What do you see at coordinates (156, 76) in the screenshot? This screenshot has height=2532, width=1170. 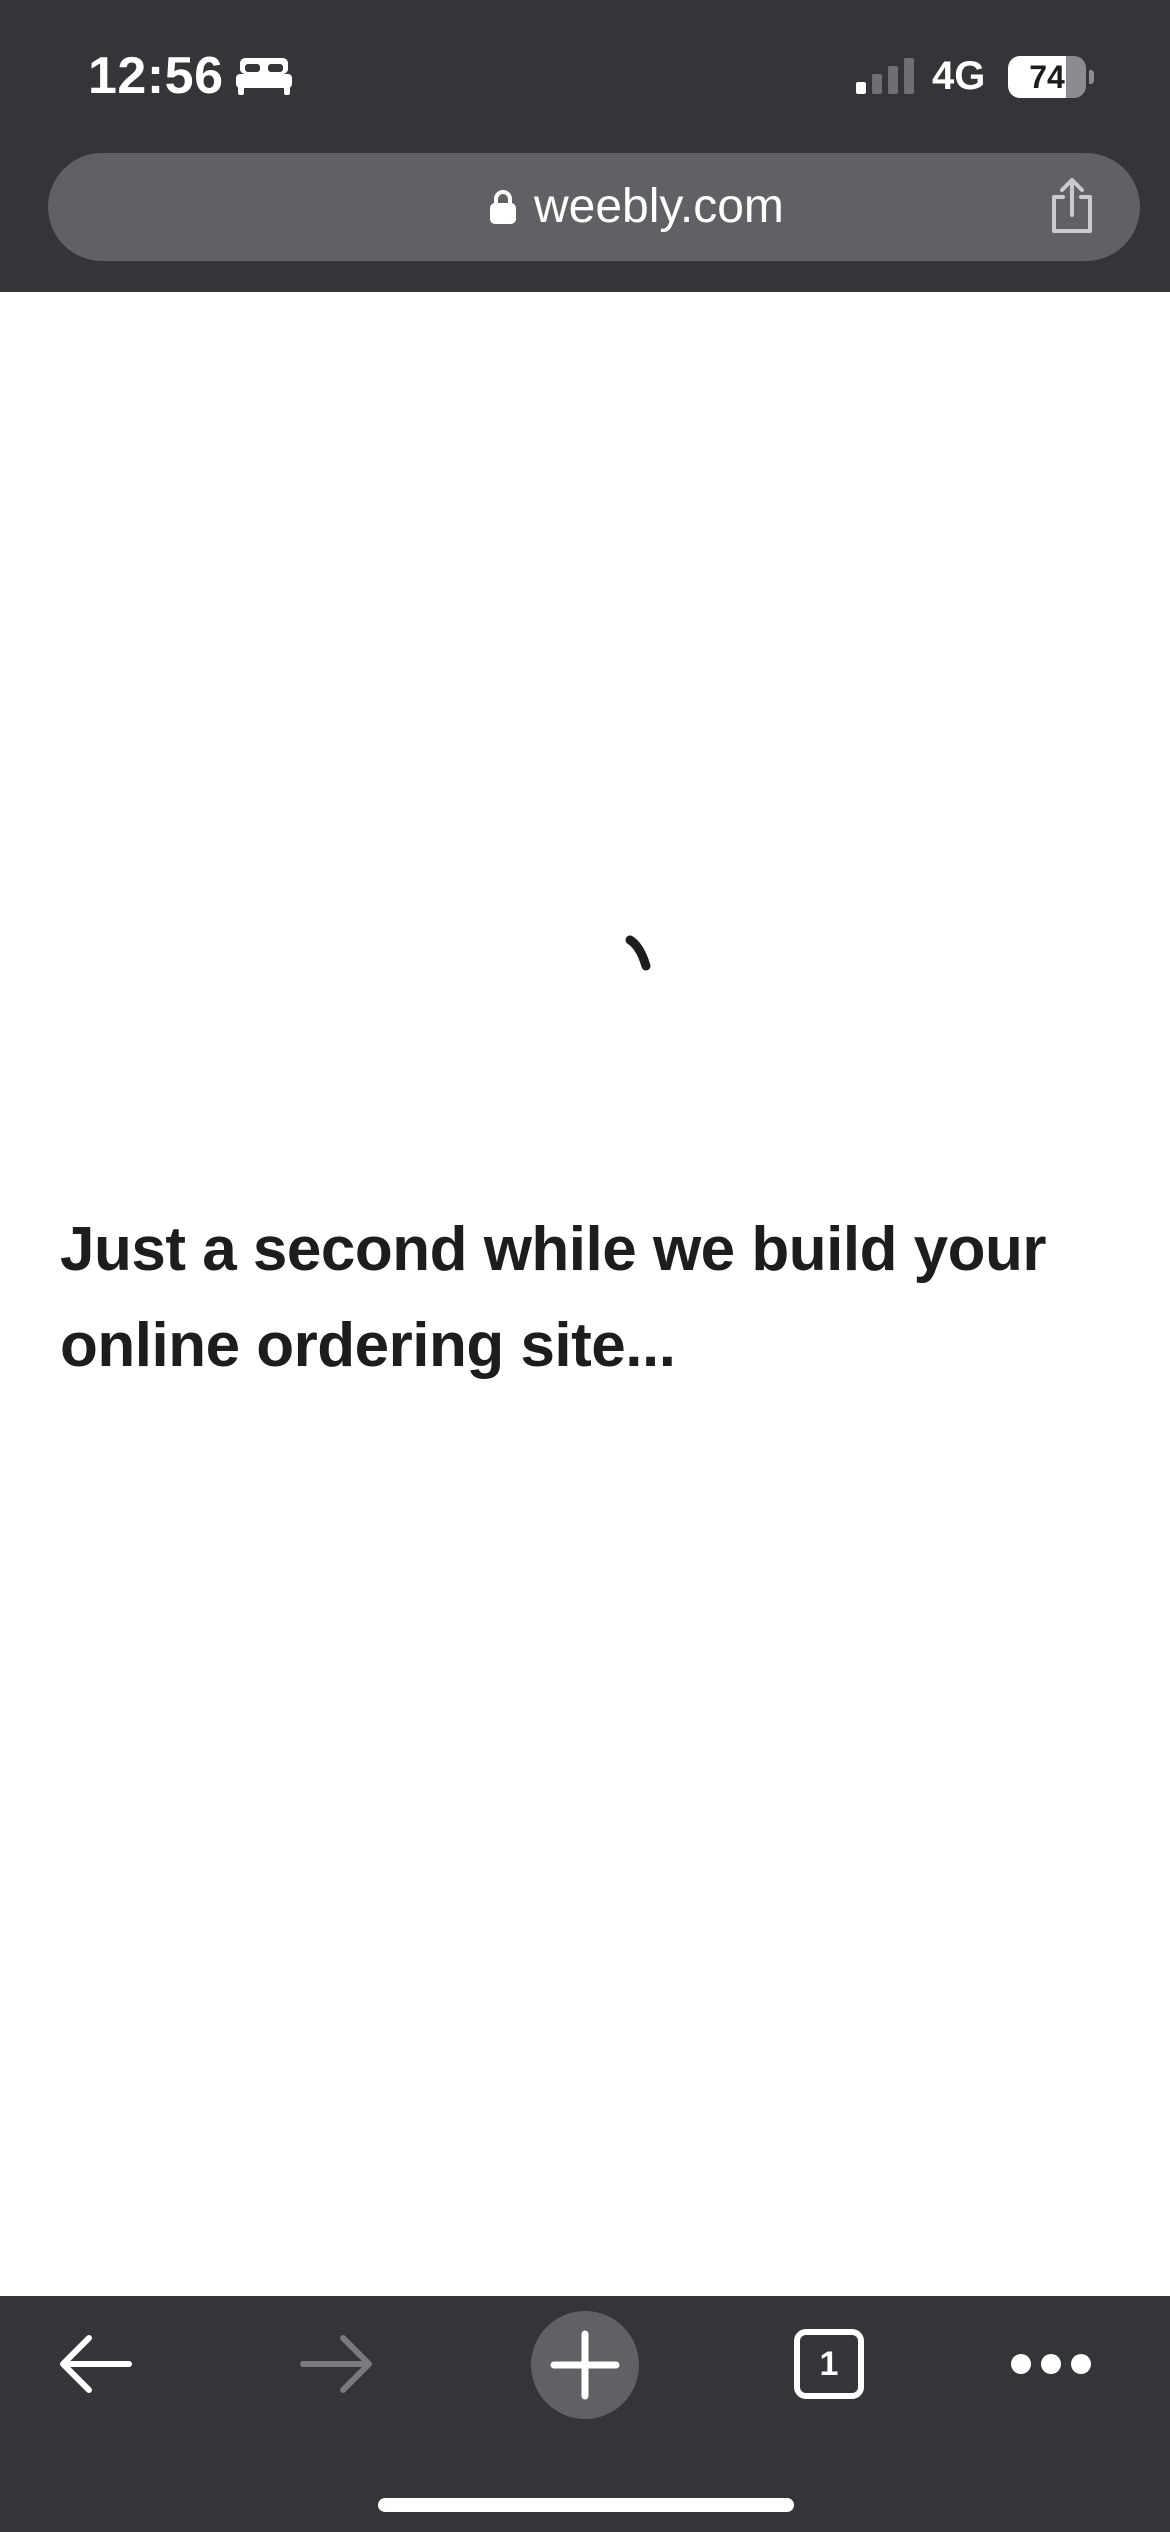 I see `status-time: 12:56` at bounding box center [156, 76].